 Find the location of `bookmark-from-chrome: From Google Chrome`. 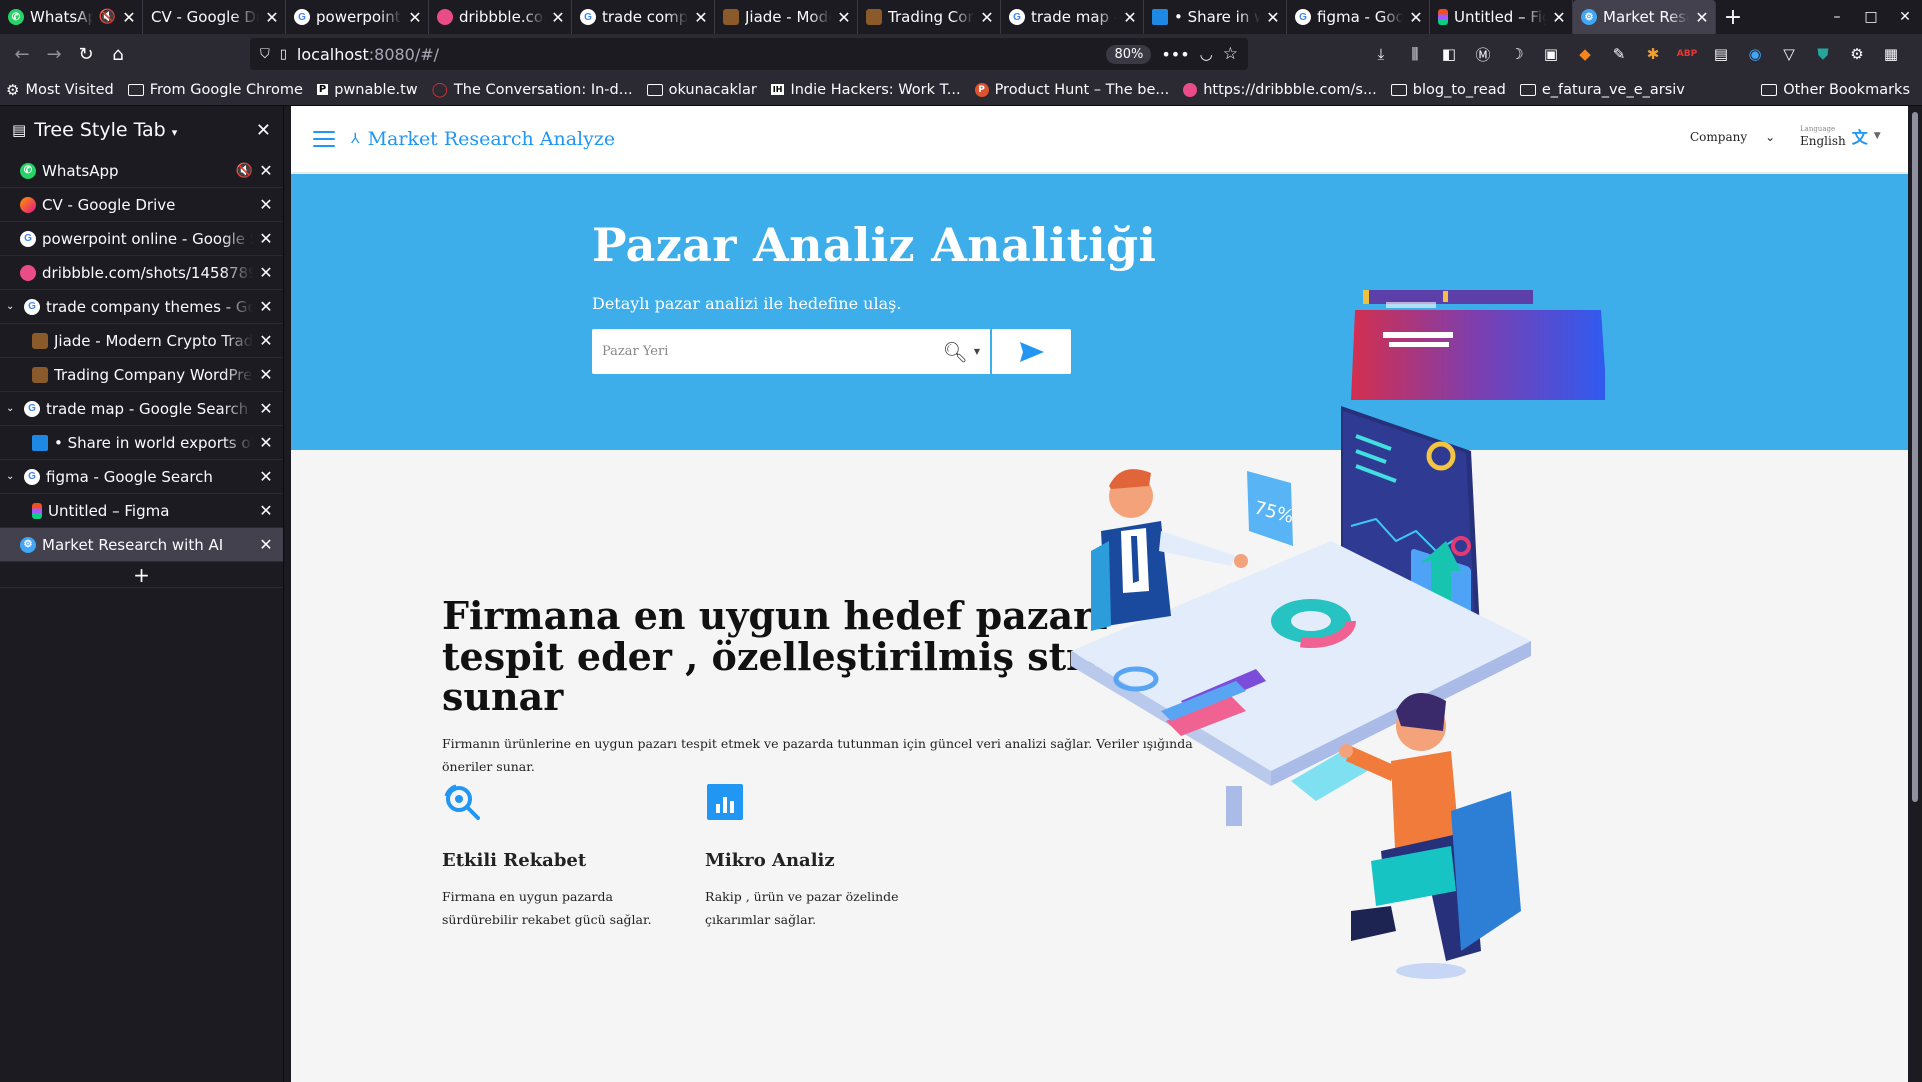

bookmark-from-chrome: From Google Chrome is located at coordinates (215, 90).